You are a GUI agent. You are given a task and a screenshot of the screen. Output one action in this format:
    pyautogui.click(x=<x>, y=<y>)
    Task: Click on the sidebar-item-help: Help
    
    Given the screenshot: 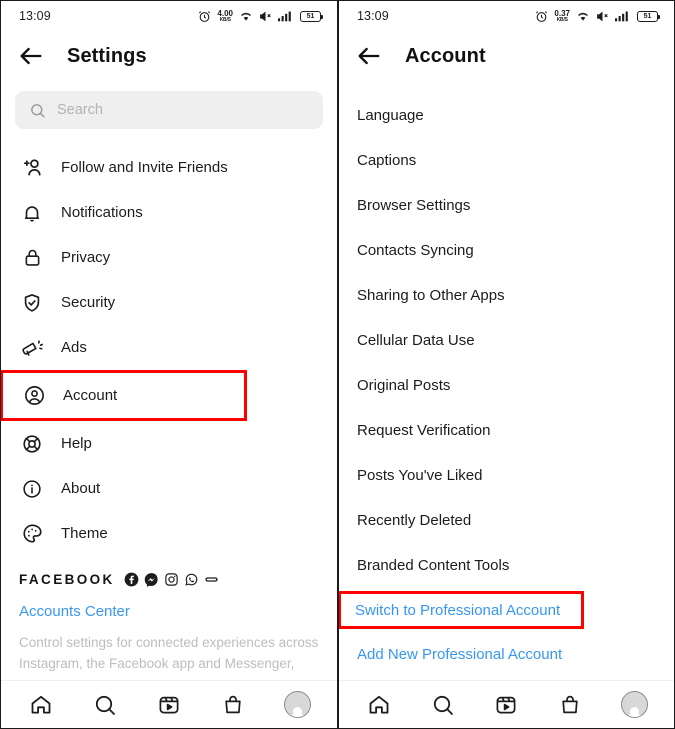 What is the action you would take?
    pyautogui.click(x=169, y=443)
    